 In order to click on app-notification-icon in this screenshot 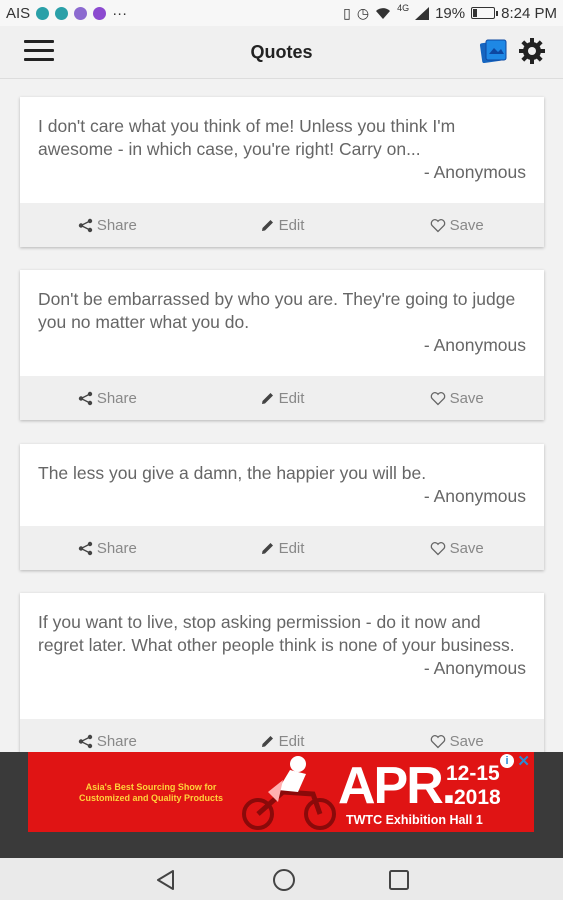, I will do `click(43, 13)`.